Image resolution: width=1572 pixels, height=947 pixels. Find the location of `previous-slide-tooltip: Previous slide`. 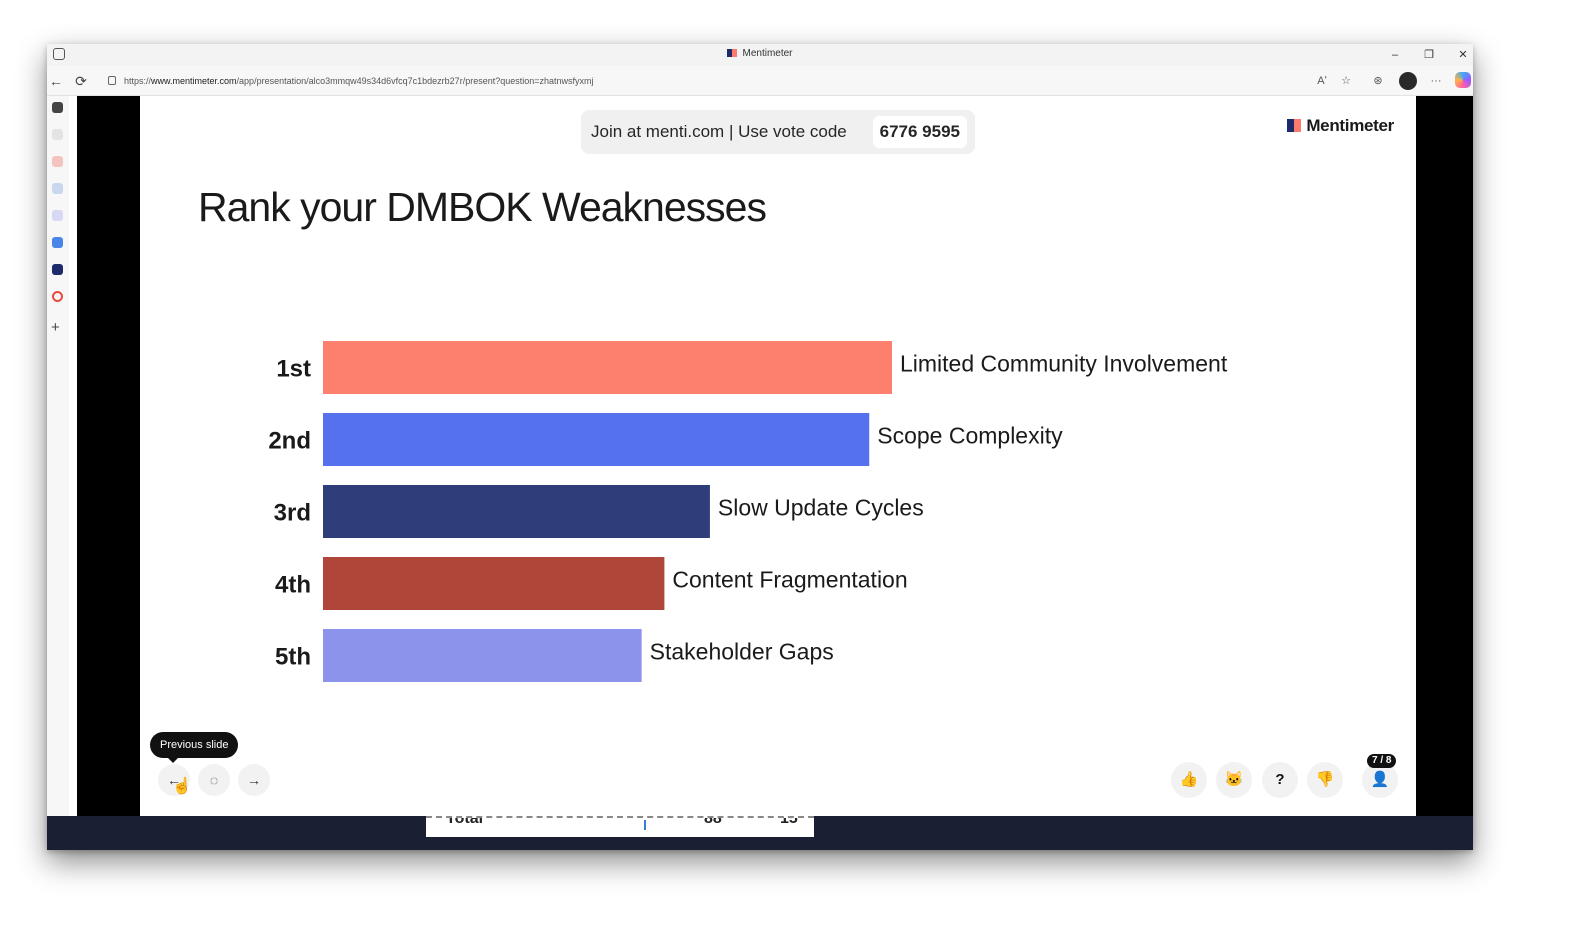

previous-slide-tooltip: Previous slide is located at coordinates (194, 747).